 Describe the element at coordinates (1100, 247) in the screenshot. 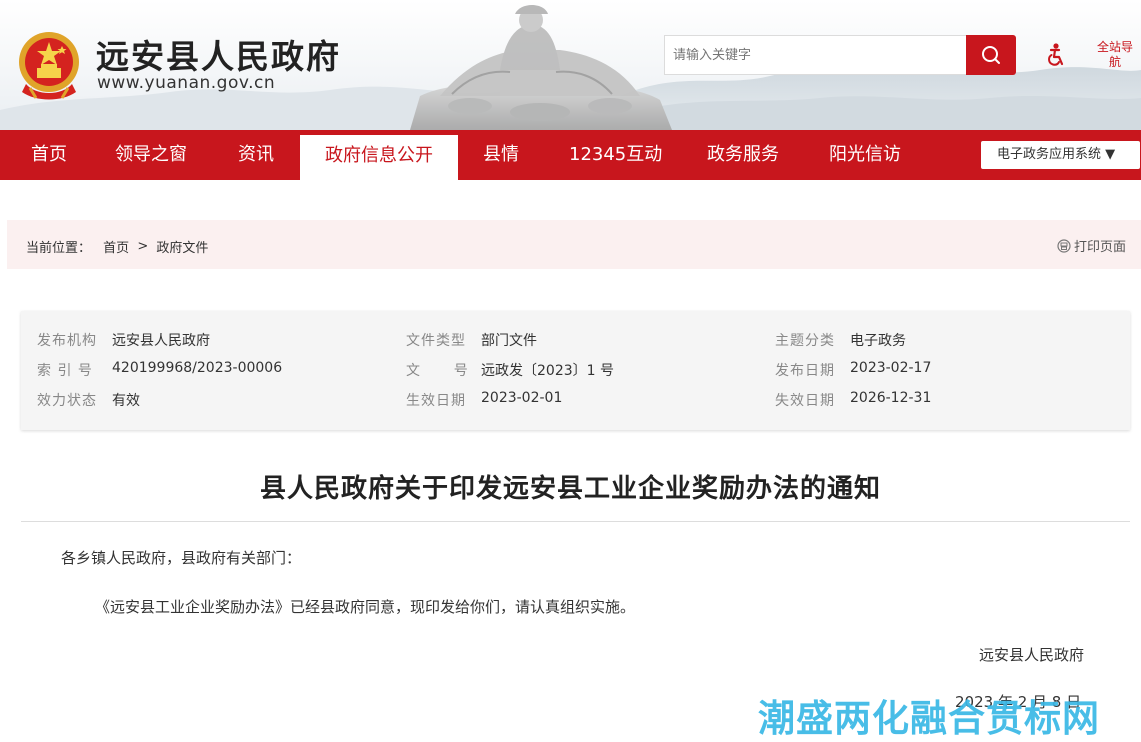

I see `print-page-label: 打印页面` at that location.